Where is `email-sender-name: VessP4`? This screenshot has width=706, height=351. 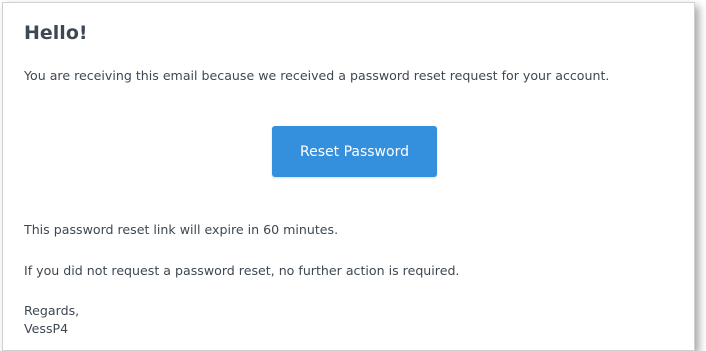 email-sender-name: VessP4 is located at coordinates (46, 328).